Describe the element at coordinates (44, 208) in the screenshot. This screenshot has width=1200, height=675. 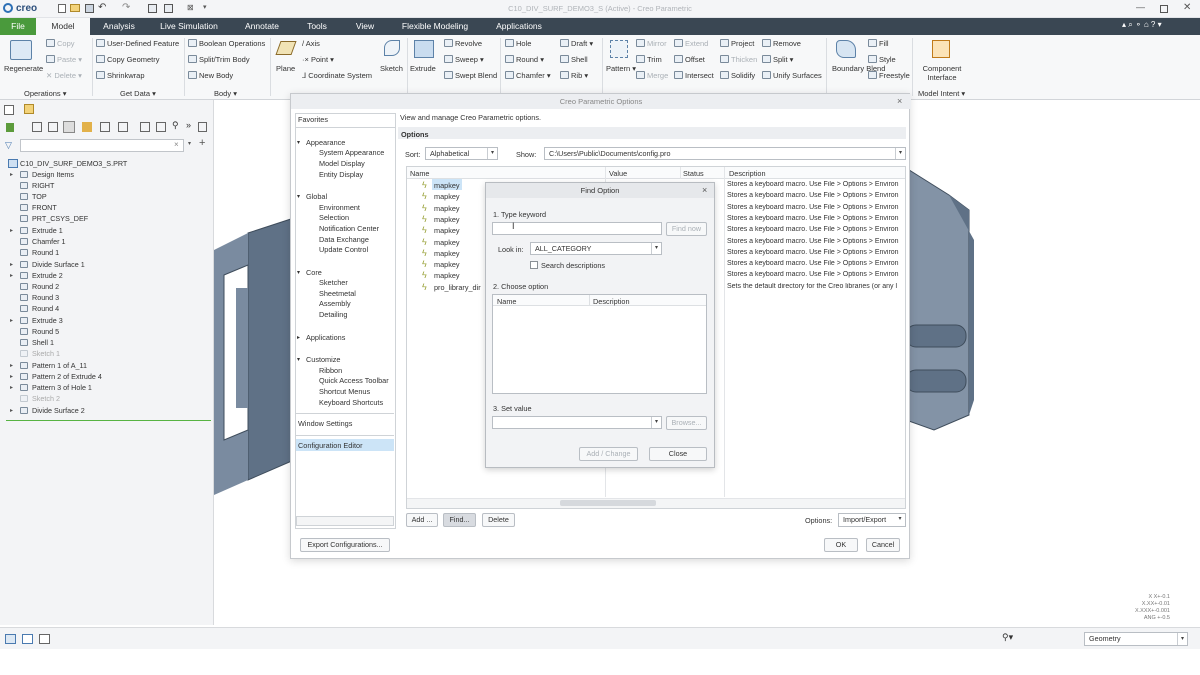
I see `tree-item-front: FRONT` at that location.